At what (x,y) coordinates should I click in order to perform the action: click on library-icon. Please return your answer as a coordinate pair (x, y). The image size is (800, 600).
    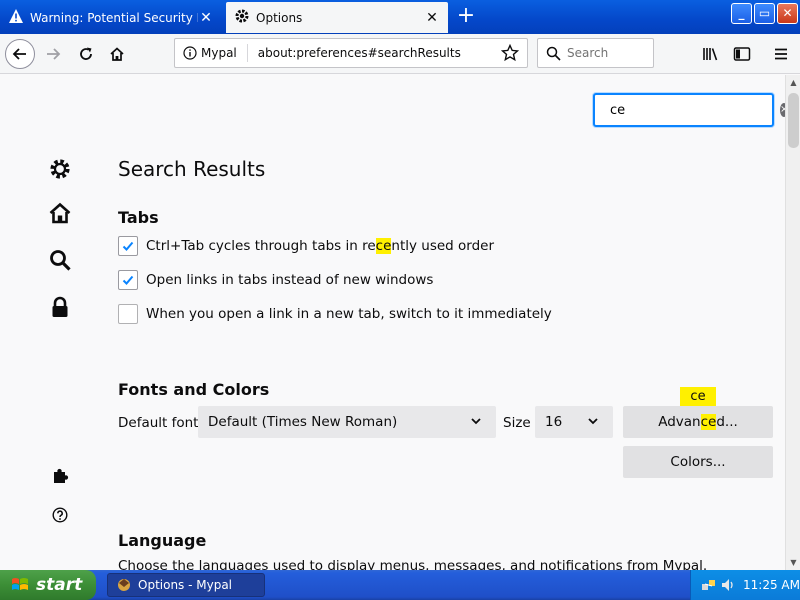
    Looking at the image, I should click on (710, 54).